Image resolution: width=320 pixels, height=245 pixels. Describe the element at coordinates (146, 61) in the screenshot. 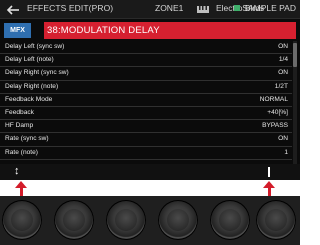

I see `parameter-row: Delay Left (note) 1/4` at that location.